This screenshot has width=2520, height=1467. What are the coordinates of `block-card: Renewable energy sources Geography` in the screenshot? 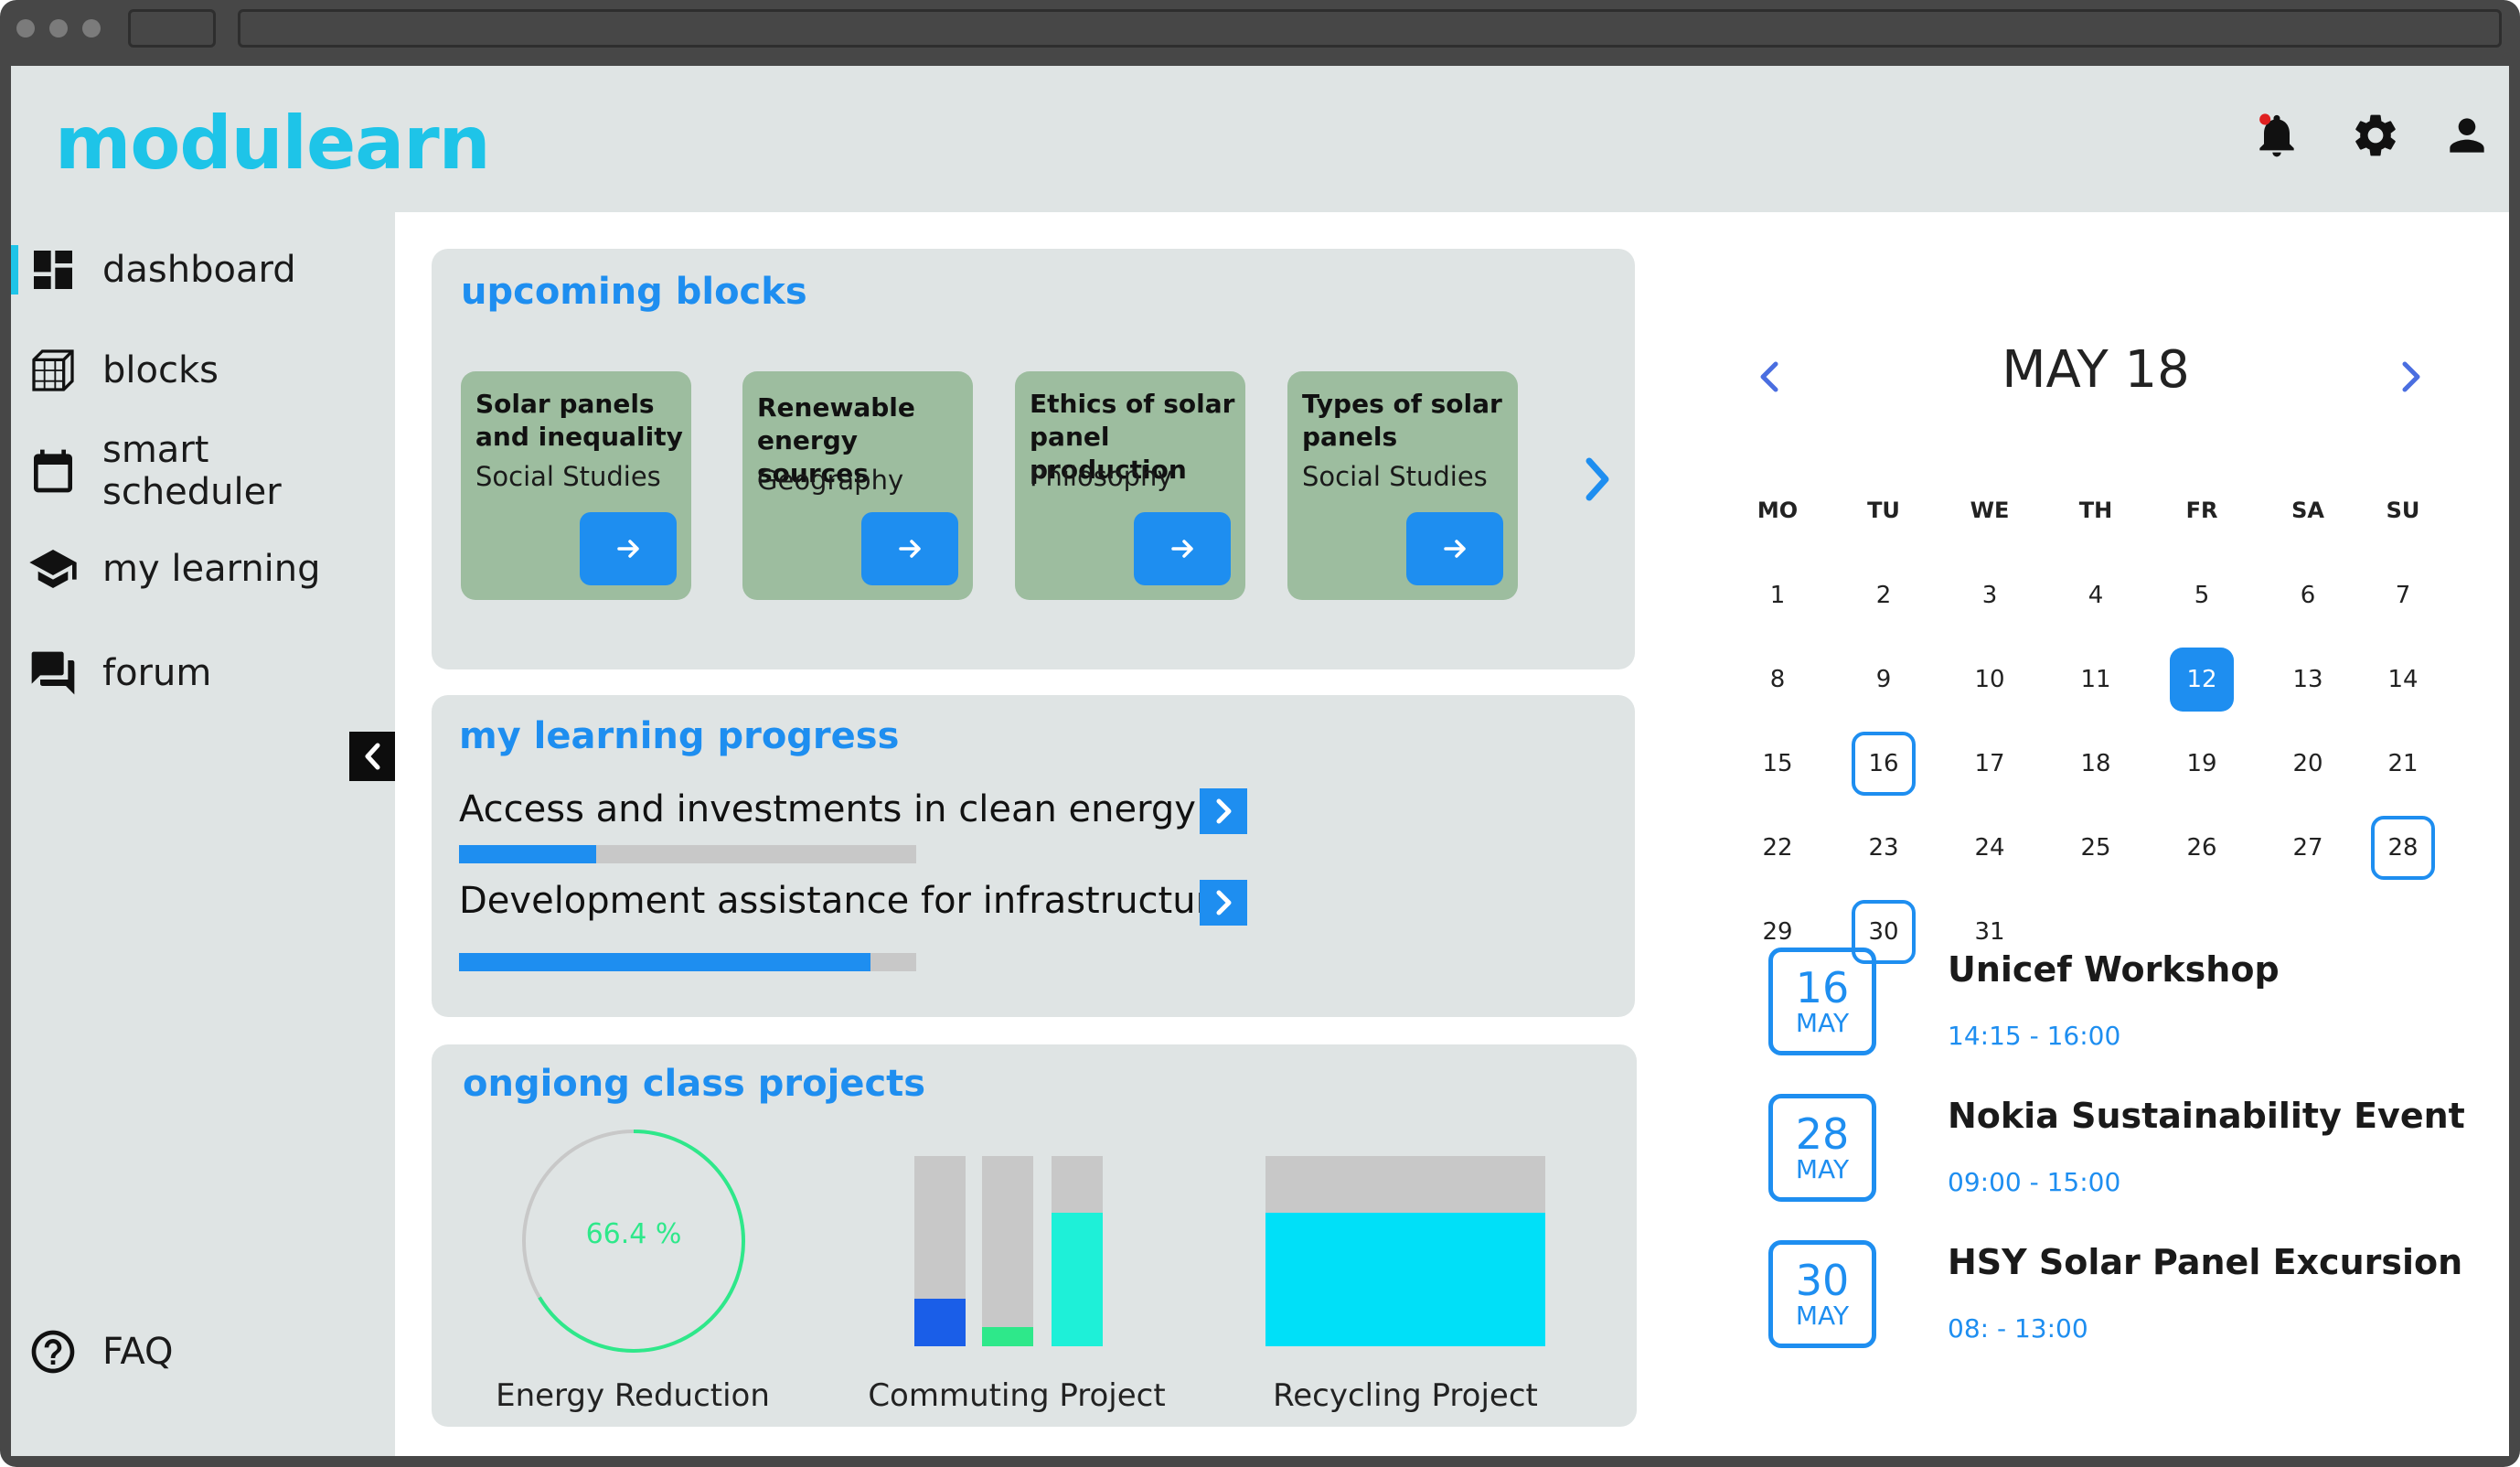 It's located at (857, 485).